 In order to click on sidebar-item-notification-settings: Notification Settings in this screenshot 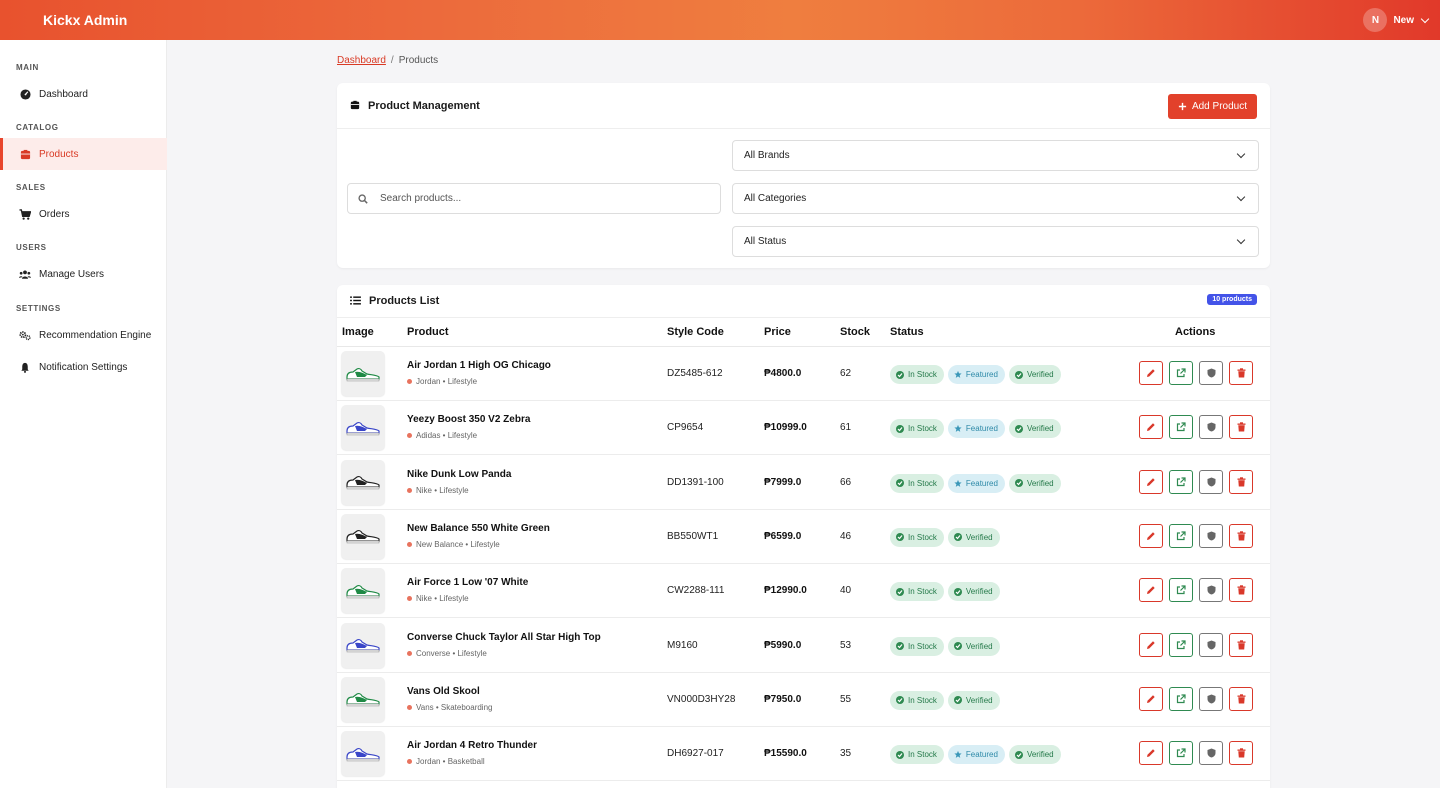, I will do `click(83, 367)`.